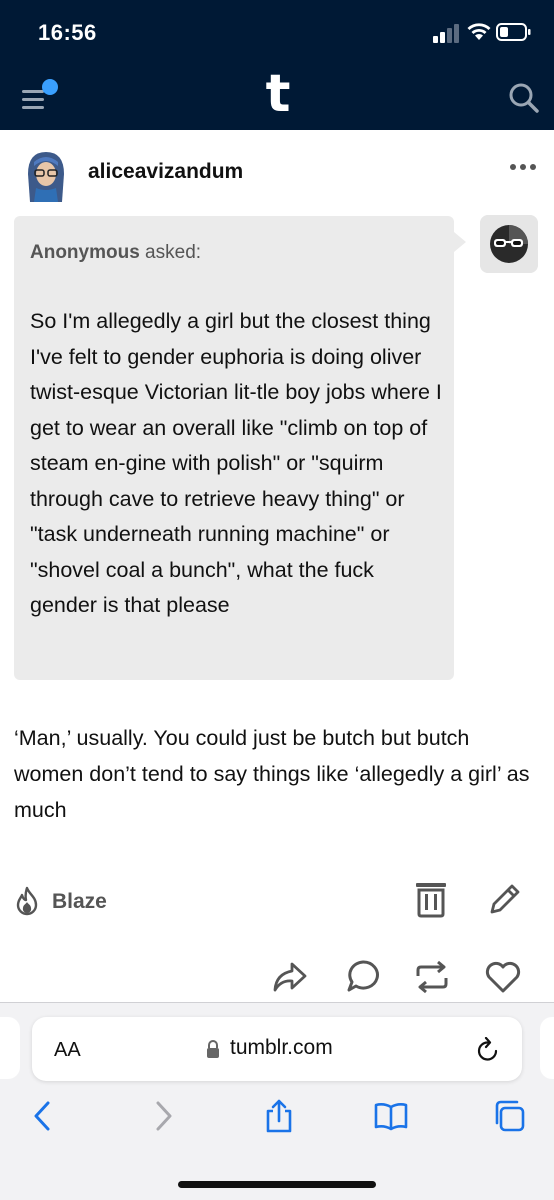  What do you see at coordinates (281, 1048) in the screenshot?
I see `url-text: tumblr.com` at bounding box center [281, 1048].